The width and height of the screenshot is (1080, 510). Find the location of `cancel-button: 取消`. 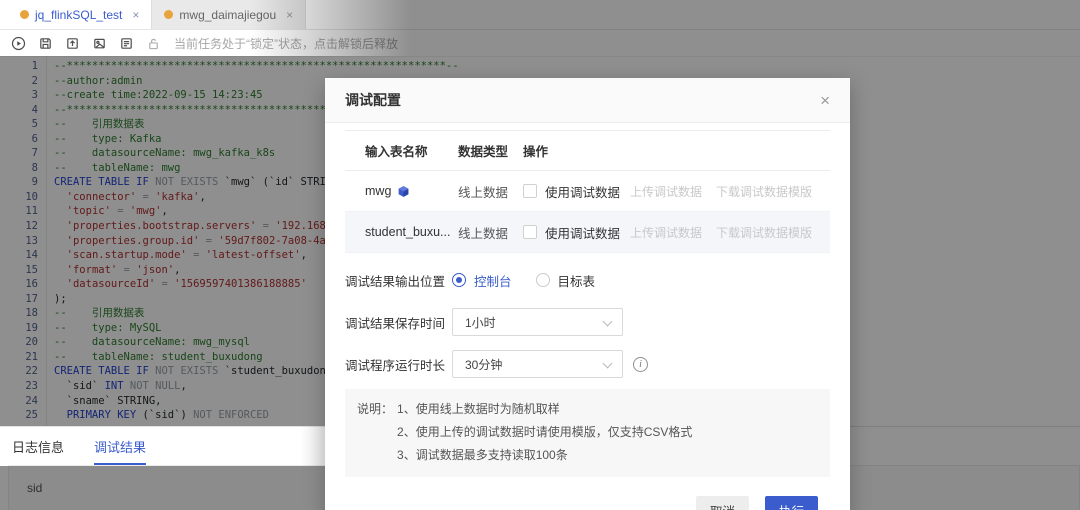

cancel-button: 取消 is located at coordinates (722, 503).